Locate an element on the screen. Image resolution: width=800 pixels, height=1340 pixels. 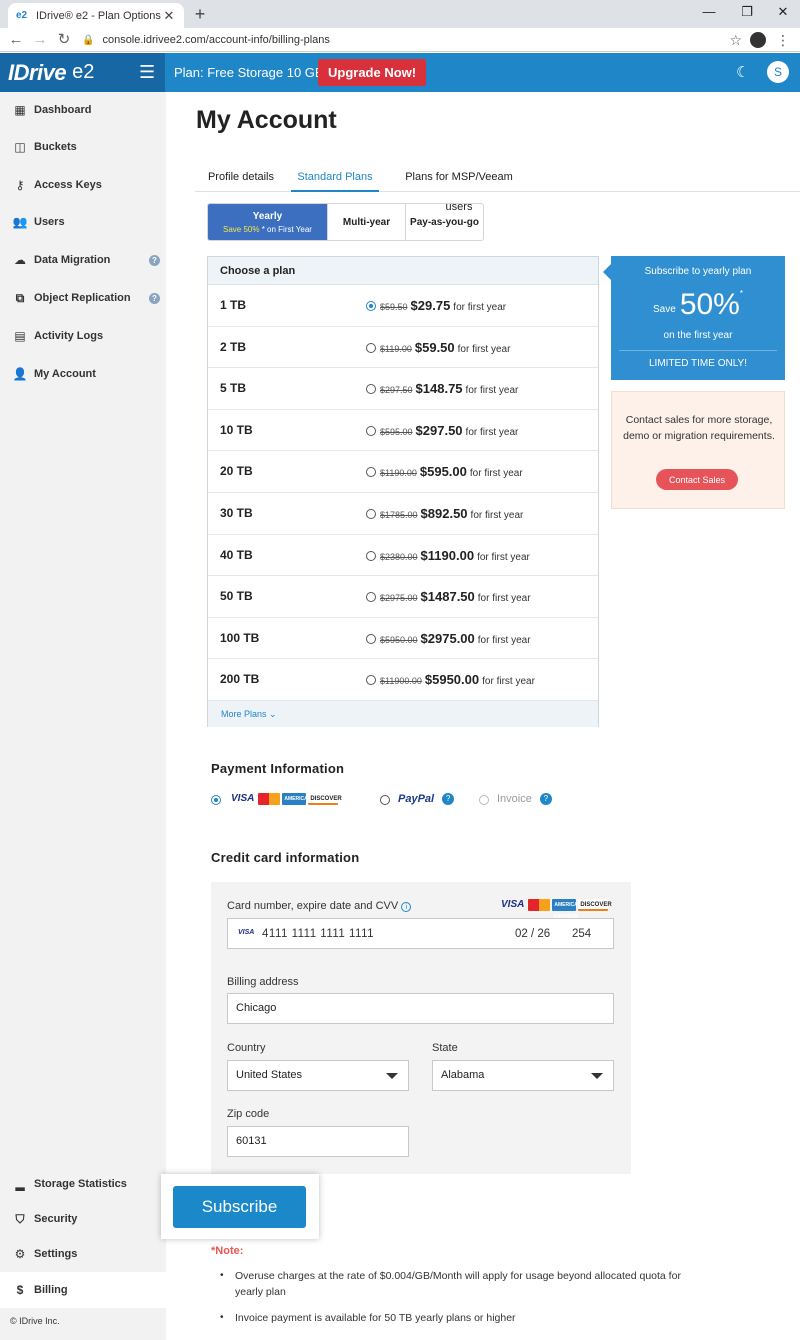
page-title: My Account is located at coordinates (266, 120).